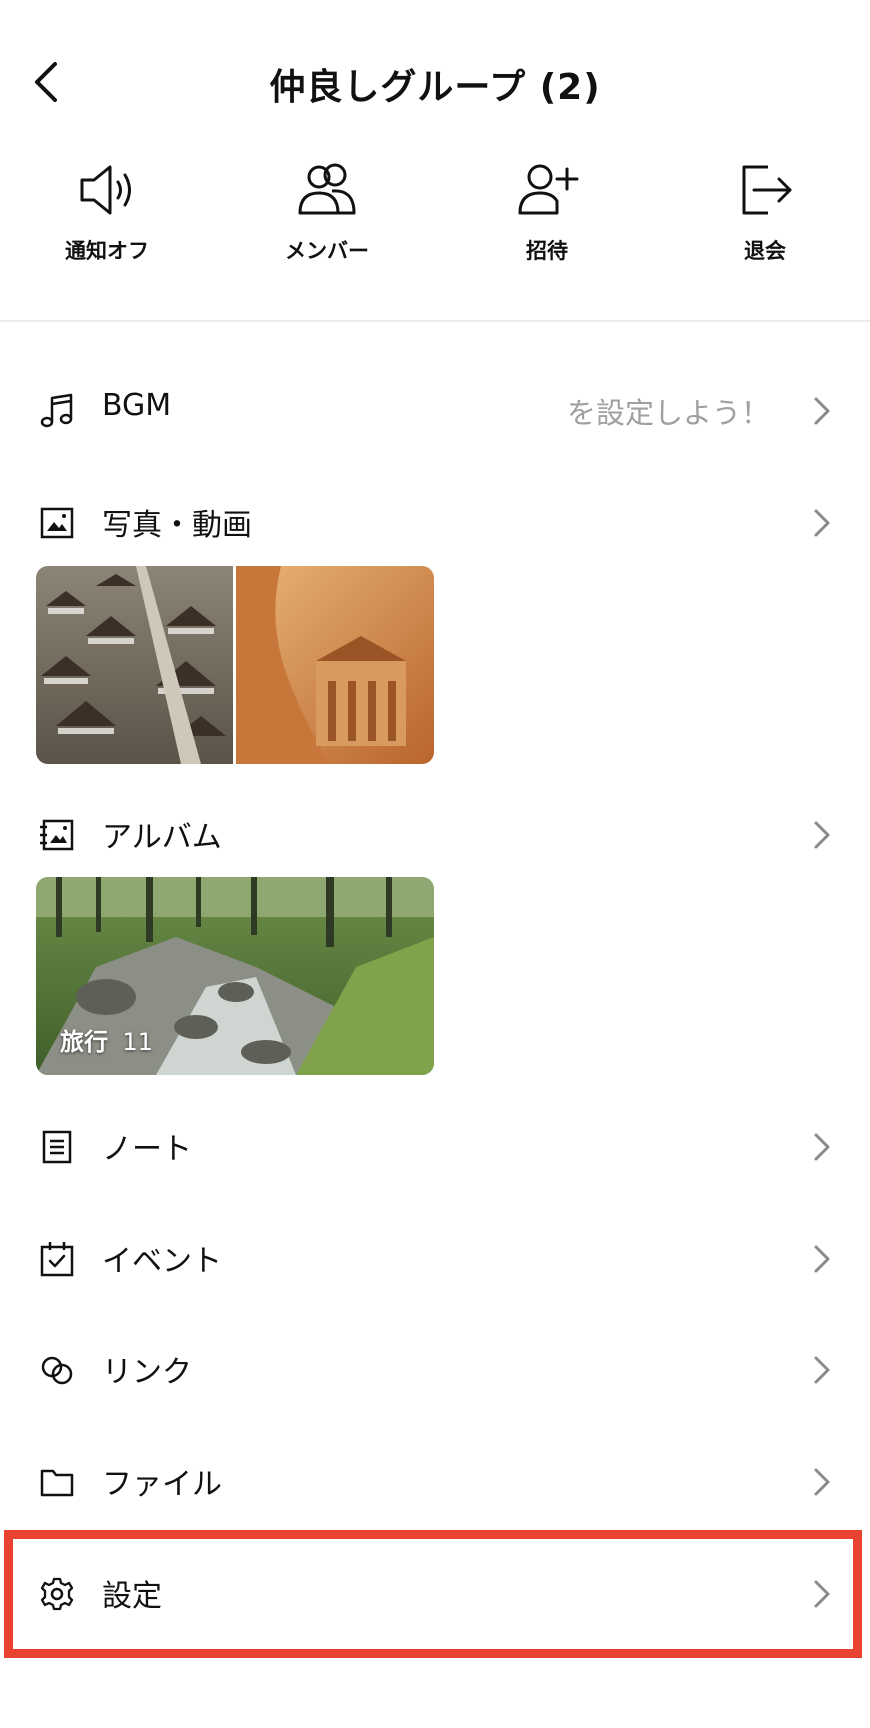 Image resolution: width=870 pixels, height=1728 pixels. What do you see at coordinates (57, 1370) in the screenshot?
I see `link-icon` at bounding box center [57, 1370].